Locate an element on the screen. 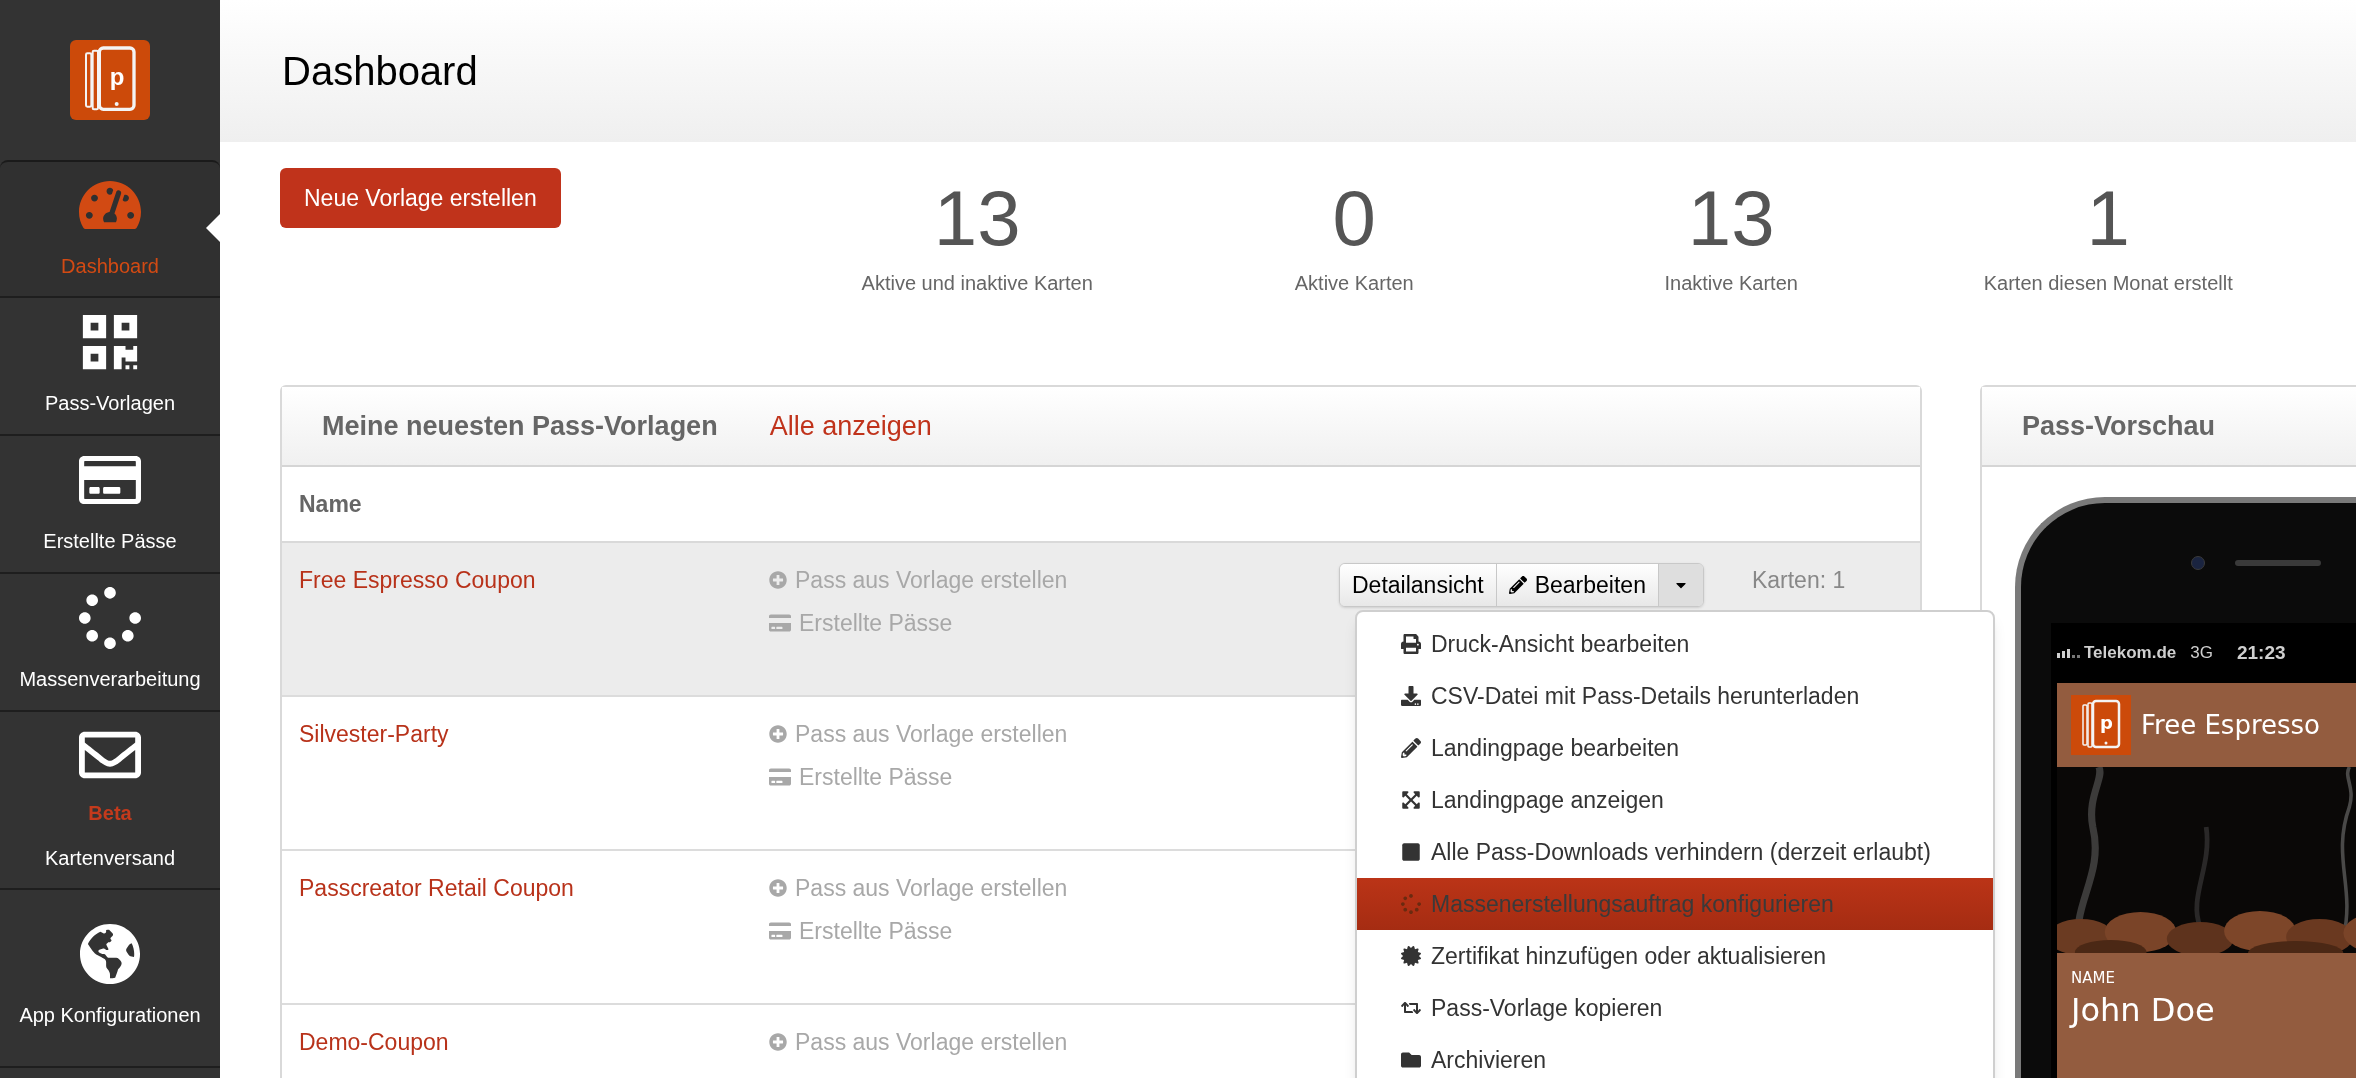 The height and width of the screenshot is (1078, 2356). pass-title: Free Espresso is located at coordinates (2231, 725).